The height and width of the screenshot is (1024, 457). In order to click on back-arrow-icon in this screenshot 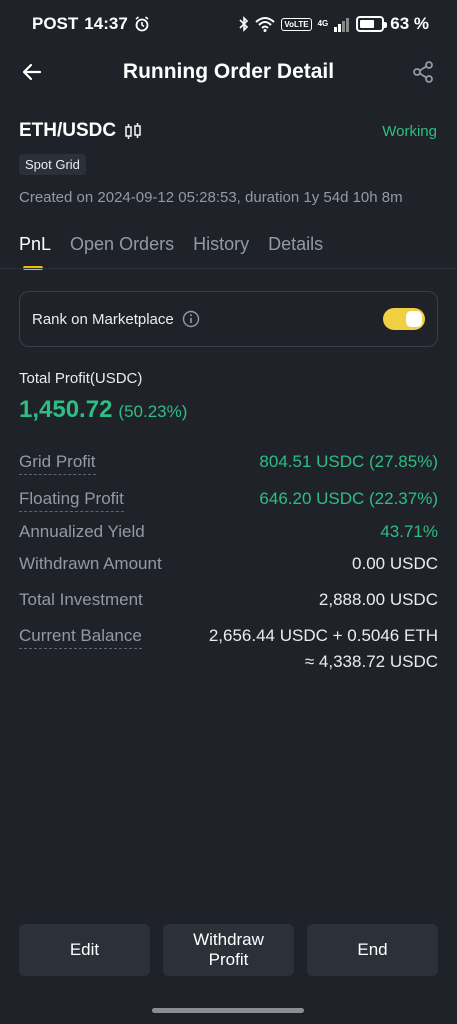, I will do `click(32, 72)`.